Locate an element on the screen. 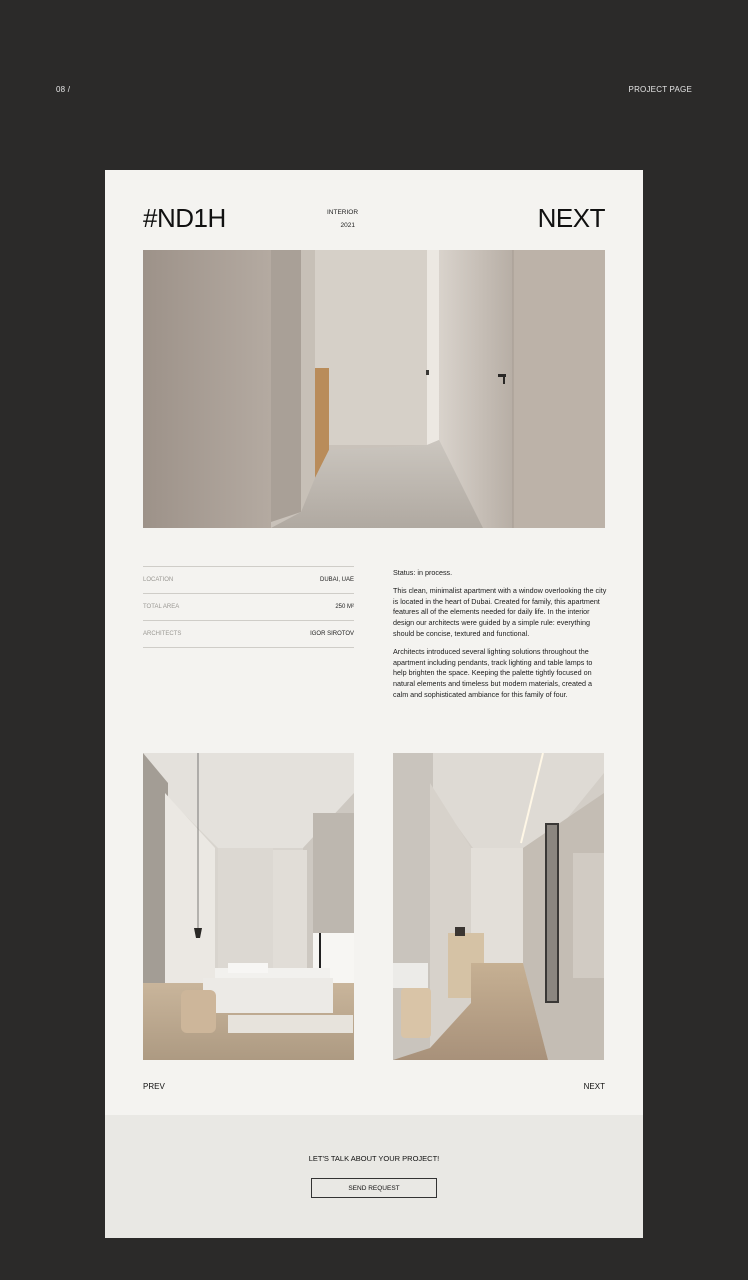  cta-heading: LET'S TALK ABOUT YOUR PROJECT! is located at coordinates (374, 1158).